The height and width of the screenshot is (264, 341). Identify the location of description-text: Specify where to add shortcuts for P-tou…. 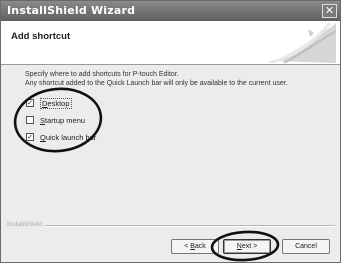
(156, 79).